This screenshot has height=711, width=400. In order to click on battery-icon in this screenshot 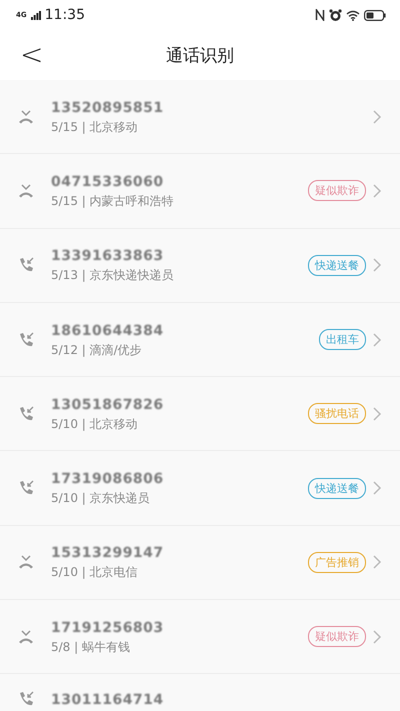, I will do `click(375, 15)`.